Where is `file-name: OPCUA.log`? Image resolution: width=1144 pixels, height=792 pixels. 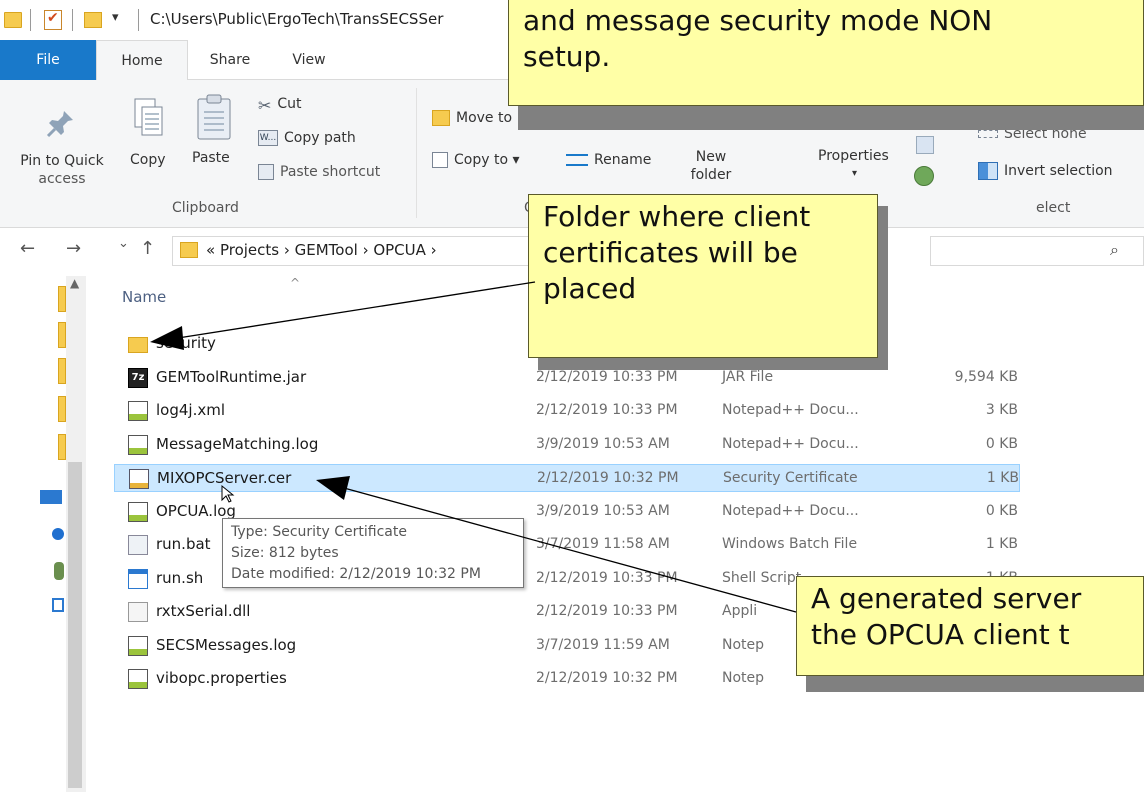 file-name: OPCUA.log is located at coordinates (196, 510).